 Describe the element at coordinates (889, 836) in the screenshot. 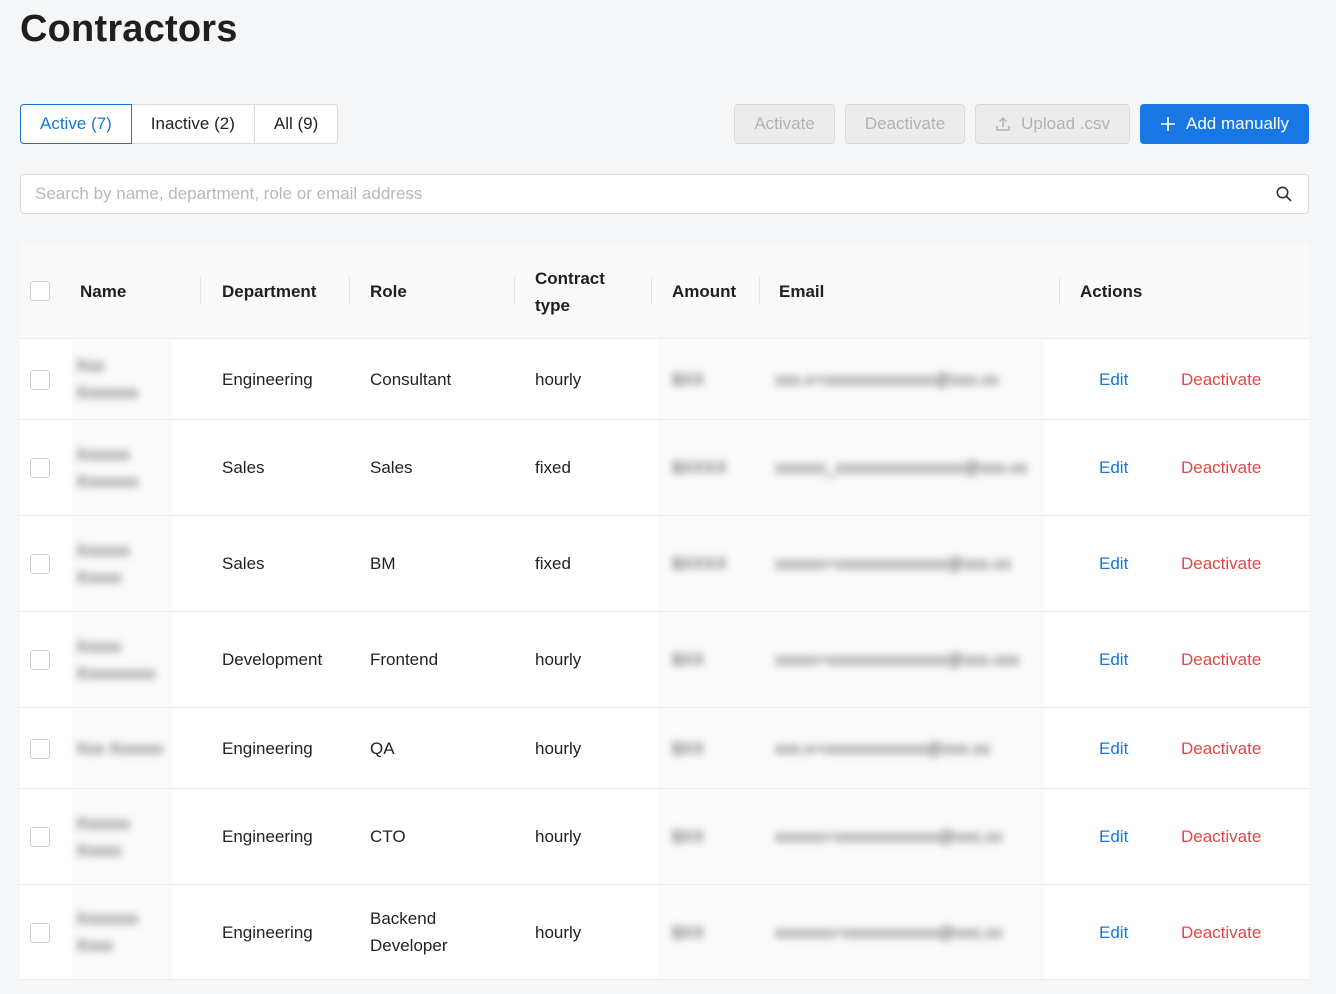

I see `cell-email: xxxxxx+xxxxxxxxxxxx@xxx.xx` at that location.